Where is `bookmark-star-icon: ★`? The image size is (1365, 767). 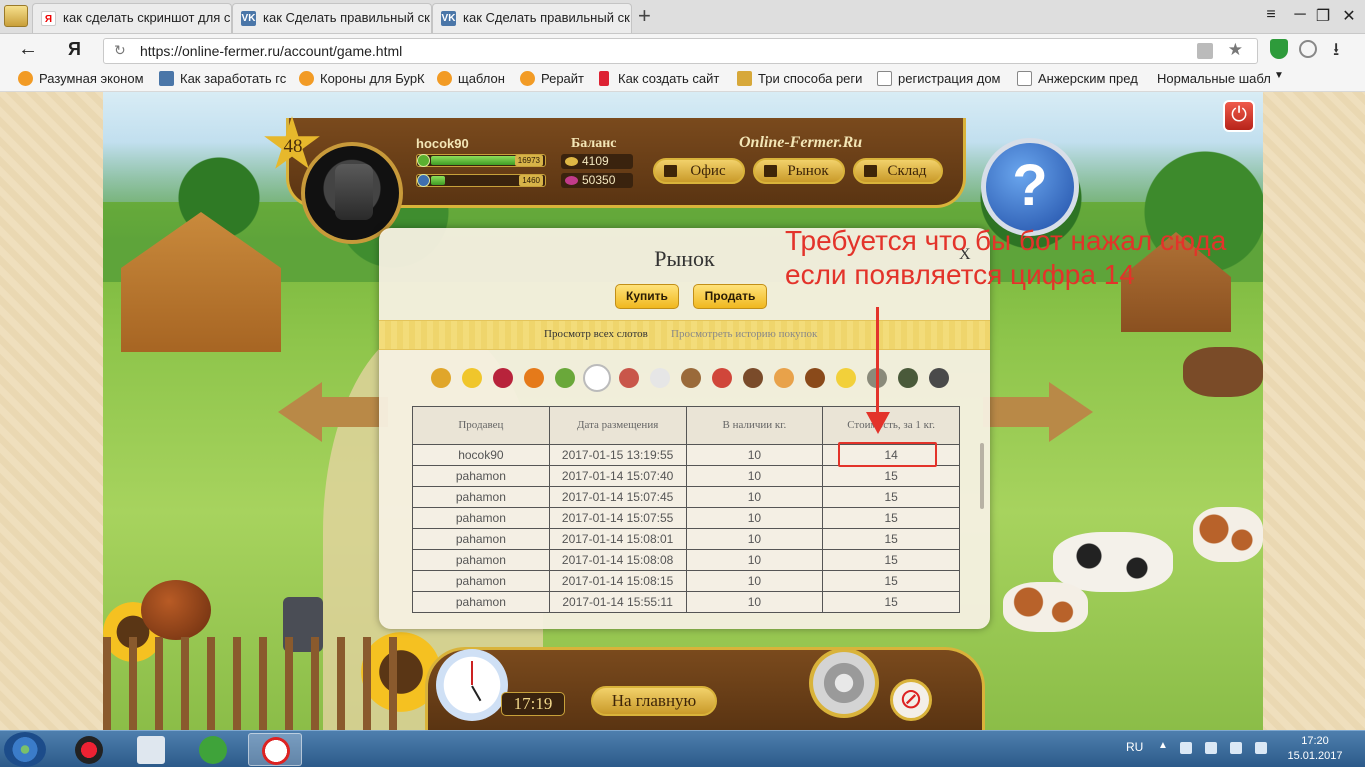 bookmark-star-icon: ★ is located at coordinates (1235, 50).